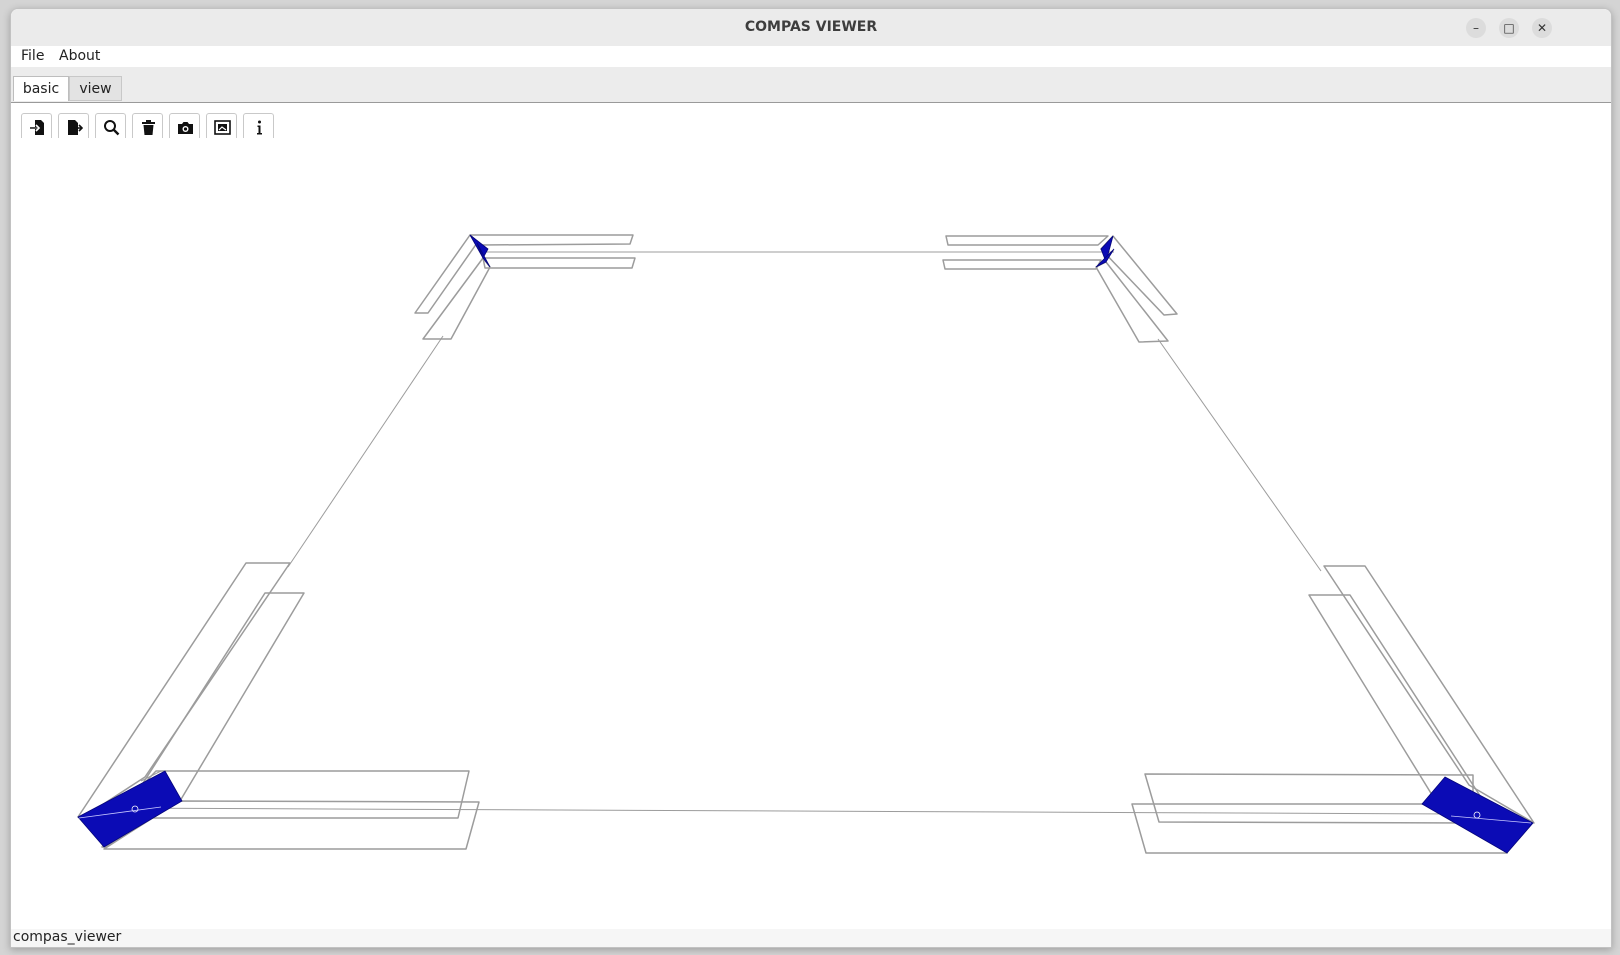  I want to click on menu-about: About, so click(79, 56).